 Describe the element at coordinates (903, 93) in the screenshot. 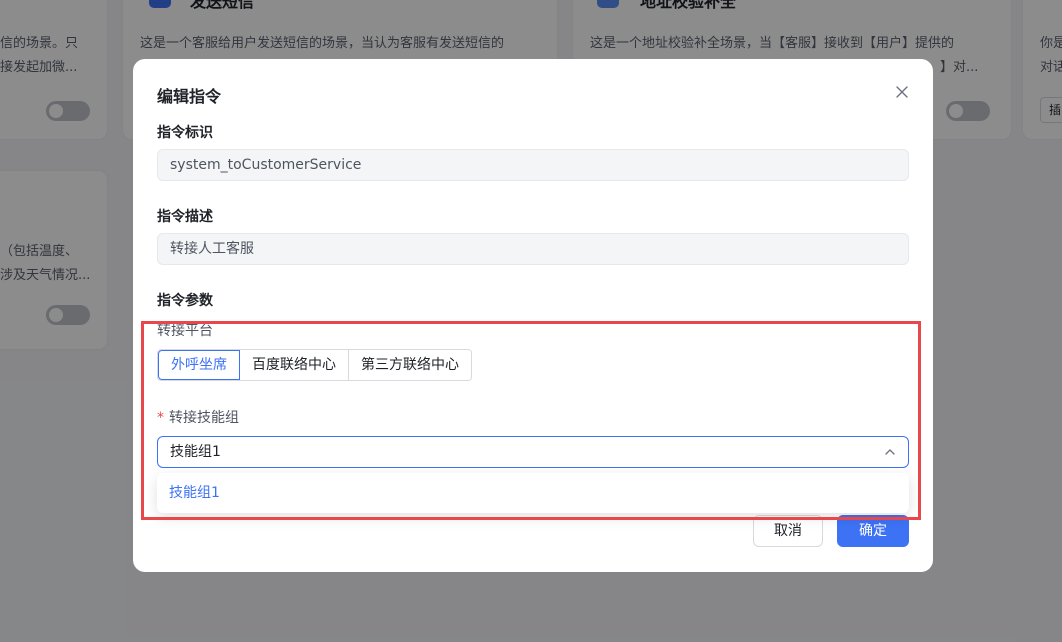

I see `close-icon` at that location.